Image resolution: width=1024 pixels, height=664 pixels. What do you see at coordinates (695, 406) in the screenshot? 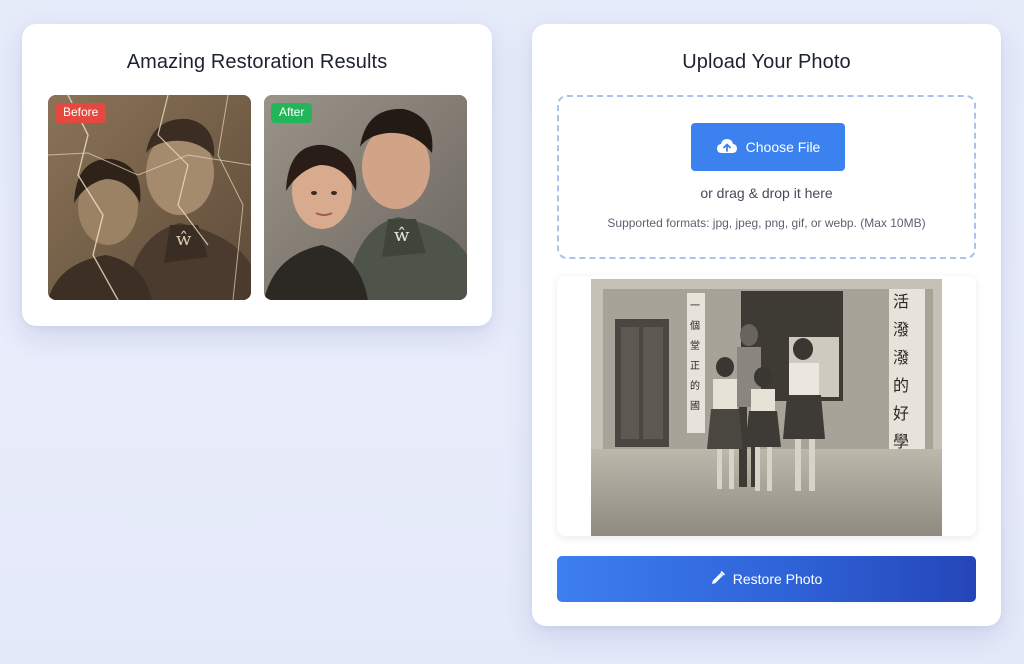
I see `svg-text: 國` at bounding box center [695, 406].